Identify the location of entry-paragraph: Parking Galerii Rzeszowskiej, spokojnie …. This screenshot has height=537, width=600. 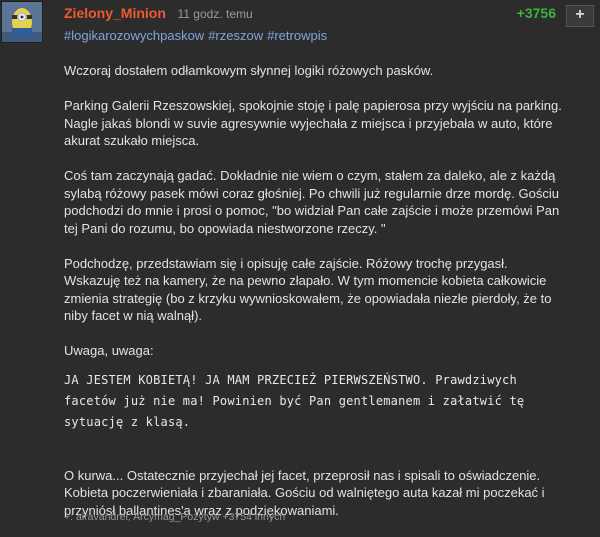
(313, 123).